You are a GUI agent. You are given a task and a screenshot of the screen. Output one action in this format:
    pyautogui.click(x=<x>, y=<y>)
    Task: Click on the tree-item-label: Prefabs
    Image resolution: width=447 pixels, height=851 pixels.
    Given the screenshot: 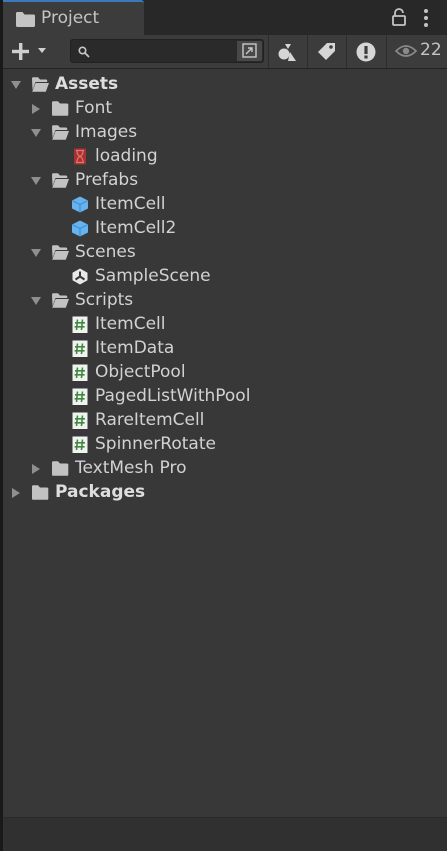 What is the action you would take?
    pyautogui.click(x=107, y=180)
    